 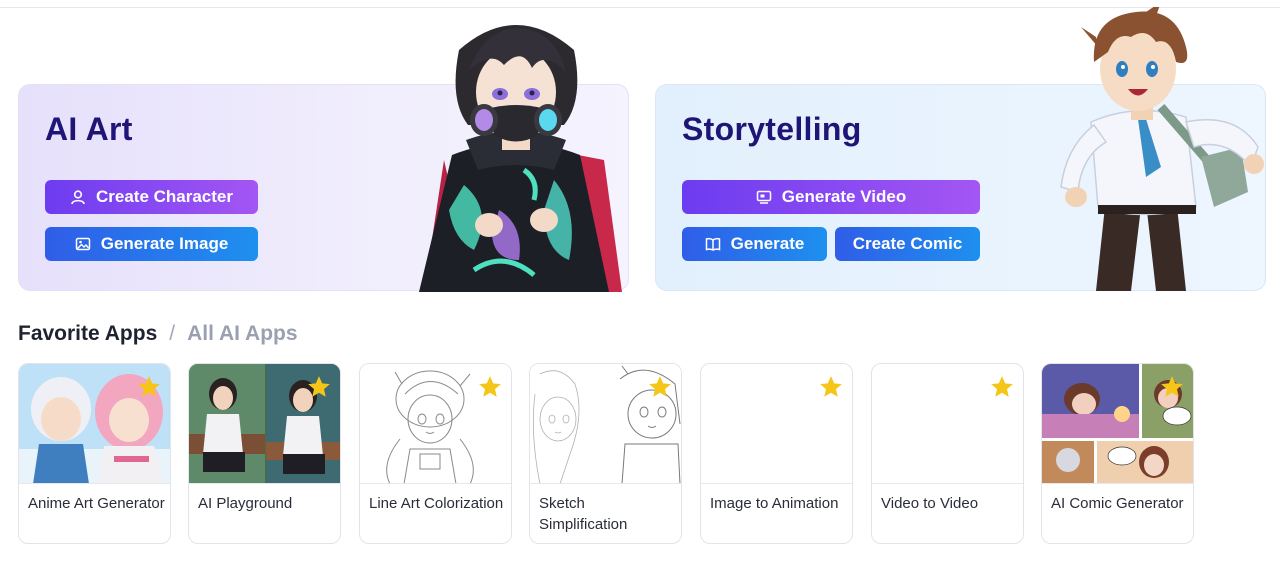 What do you see at coordinates (164, 243) in the screenshot?
I see `generate-image-label: Generate Image` at bounding box center [164, 243].